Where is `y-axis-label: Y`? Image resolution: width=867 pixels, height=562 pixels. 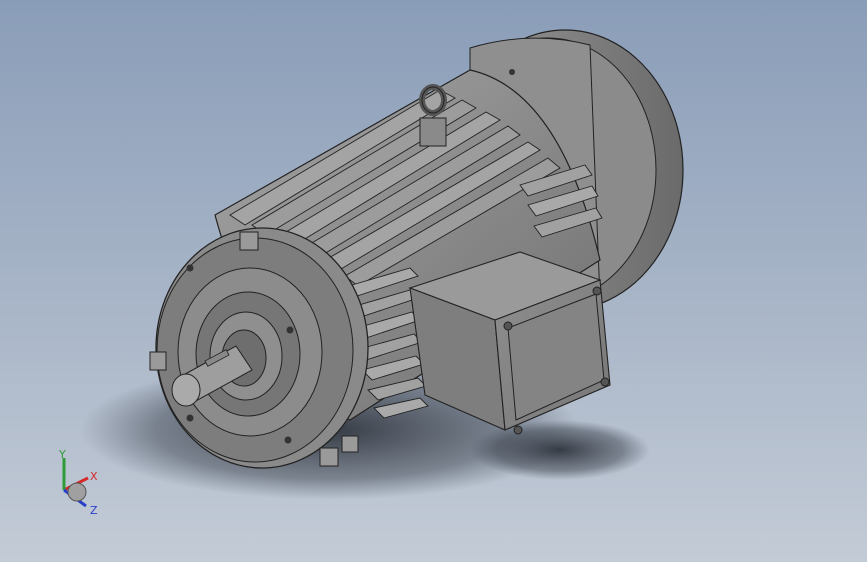
y-axis-label: Y is located at coordinates (62, 454).